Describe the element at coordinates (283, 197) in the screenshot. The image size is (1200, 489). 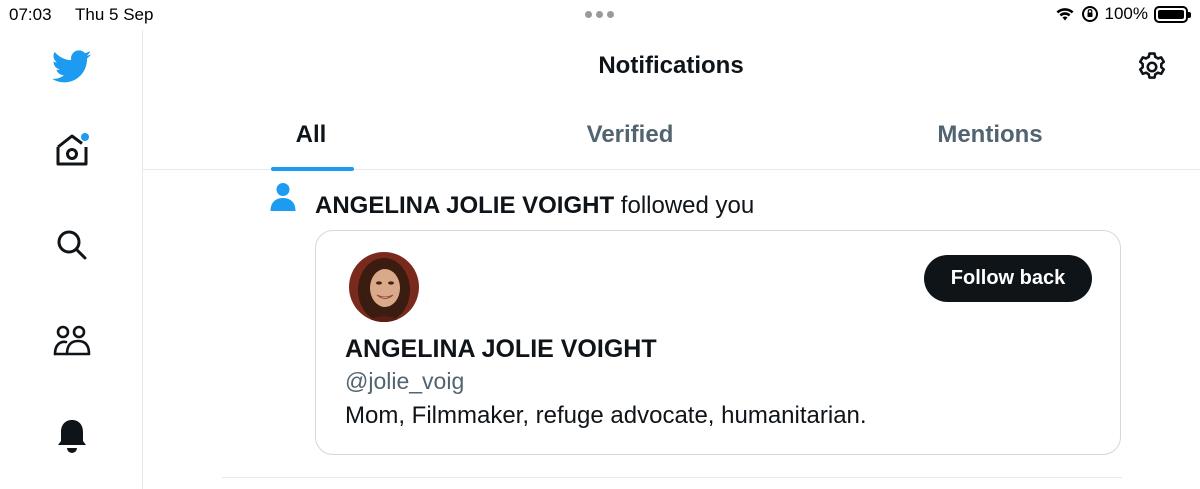
I see `person-icon` at that location.